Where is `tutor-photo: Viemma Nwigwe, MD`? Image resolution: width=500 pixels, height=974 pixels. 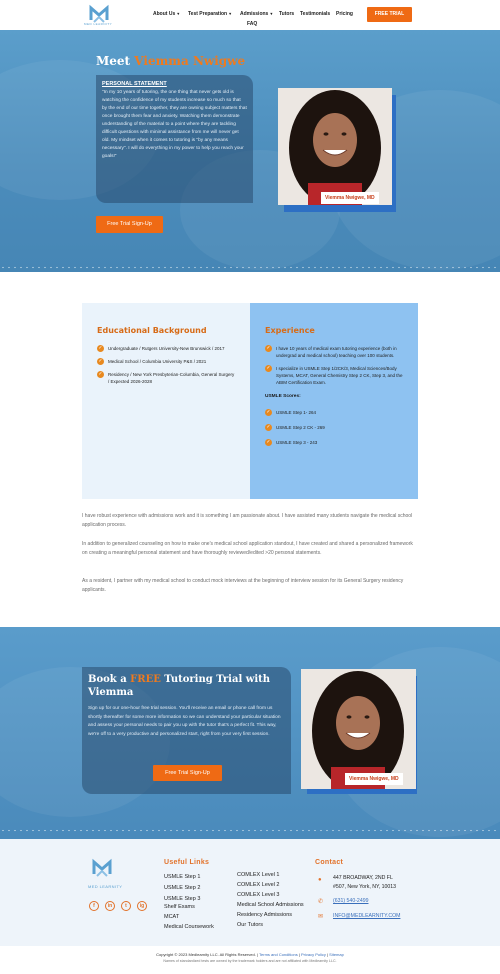
tutor-photo: Viemma Nwigwe, MD is located at coordinates (335, 146).